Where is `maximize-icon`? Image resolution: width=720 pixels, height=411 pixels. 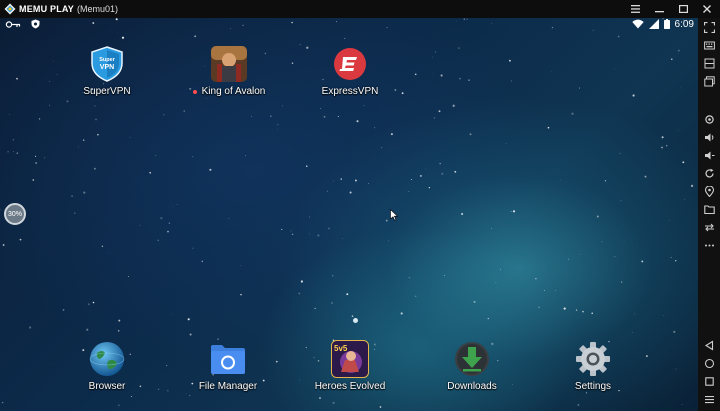
maximize-icon is located at coordinates (683, 9).